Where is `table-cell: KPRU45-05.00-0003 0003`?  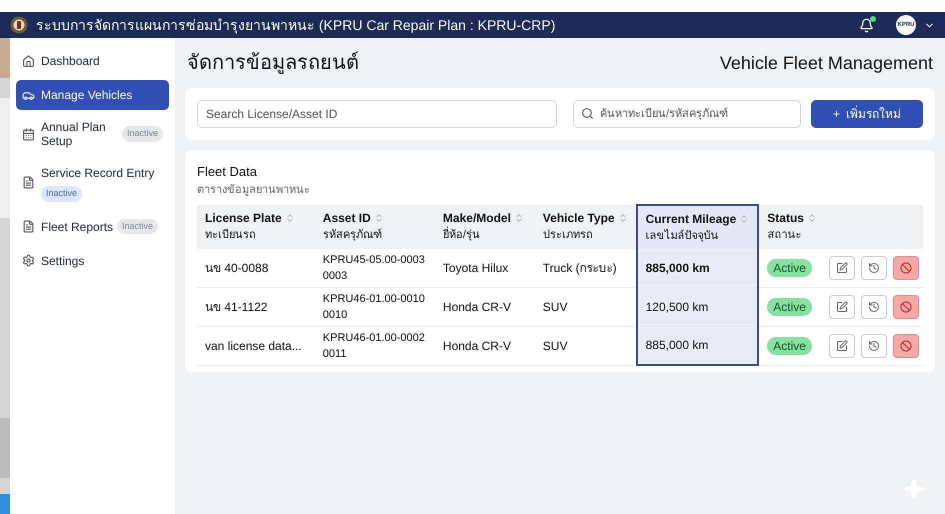
table-cell: KPRU45-05.00-0003 0003 is located at coordinates (374, 267).